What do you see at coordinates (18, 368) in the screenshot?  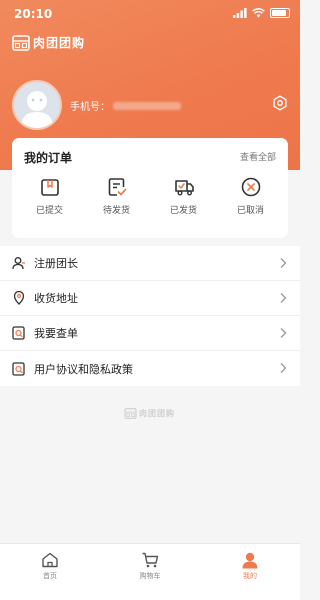 I see `agreement-icon` at bounding box center [18, 368].